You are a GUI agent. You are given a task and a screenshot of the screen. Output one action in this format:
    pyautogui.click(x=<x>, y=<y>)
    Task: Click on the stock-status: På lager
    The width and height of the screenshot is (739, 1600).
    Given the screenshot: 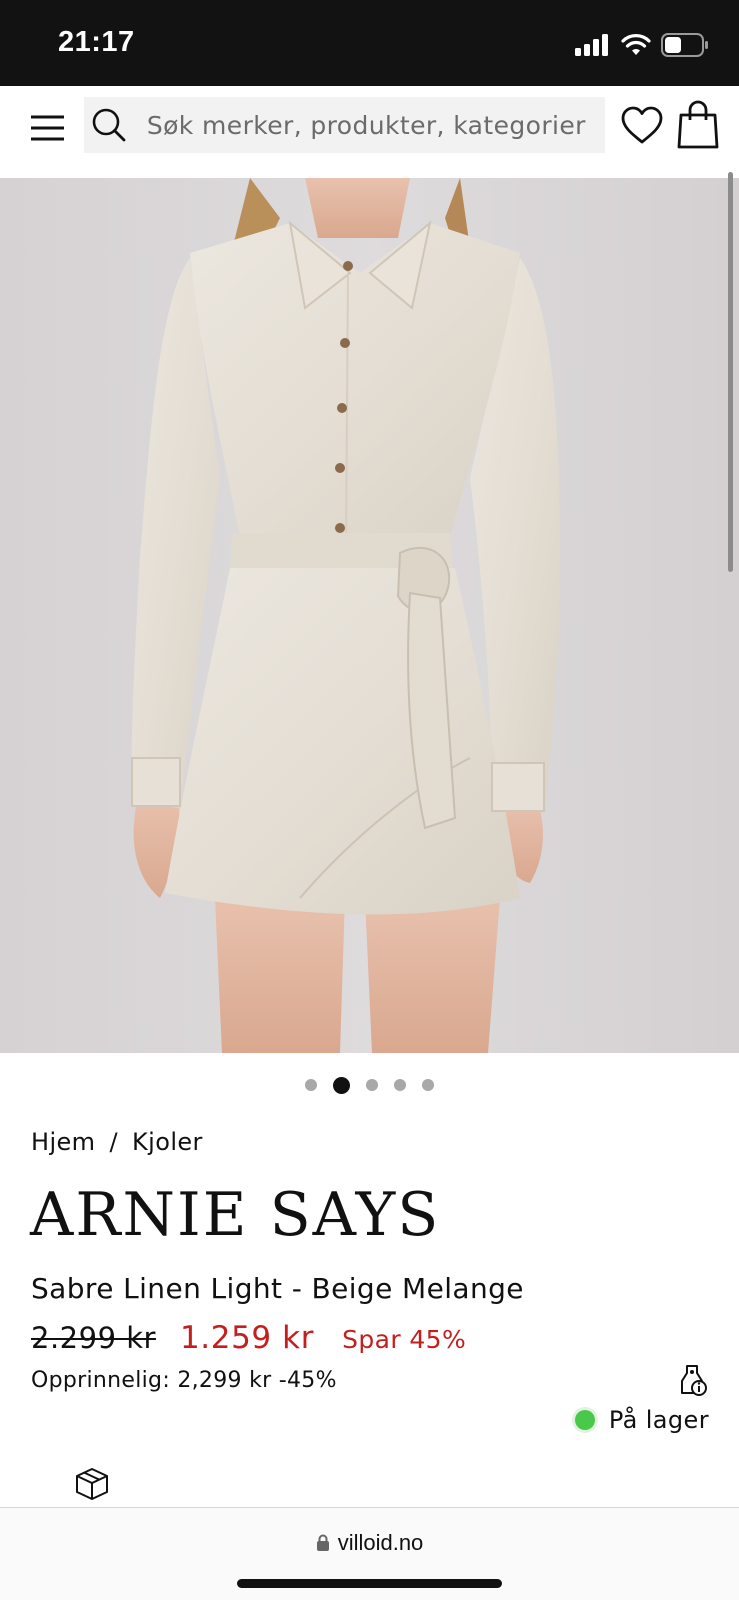 What is the action you would take?
    pyautogui.click(x=641, y=1420)
    